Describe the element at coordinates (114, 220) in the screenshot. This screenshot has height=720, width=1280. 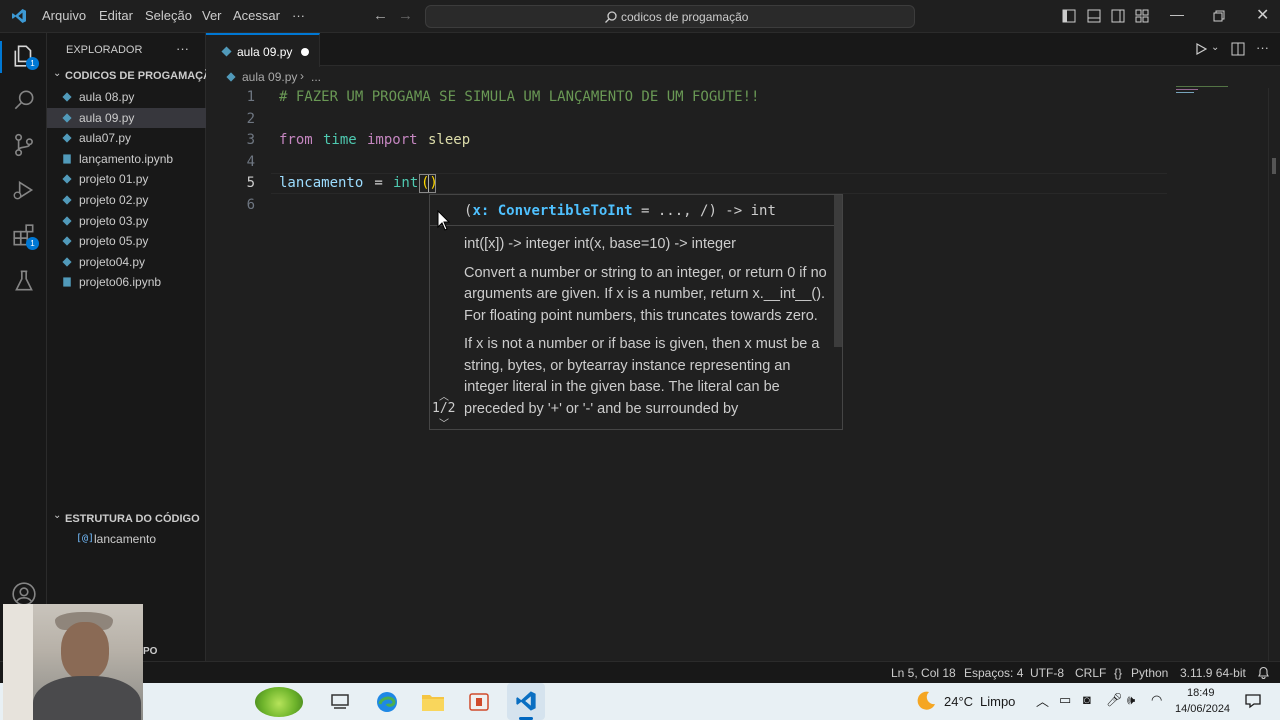
I see `file-item-label: projeto 03.py` at that location.